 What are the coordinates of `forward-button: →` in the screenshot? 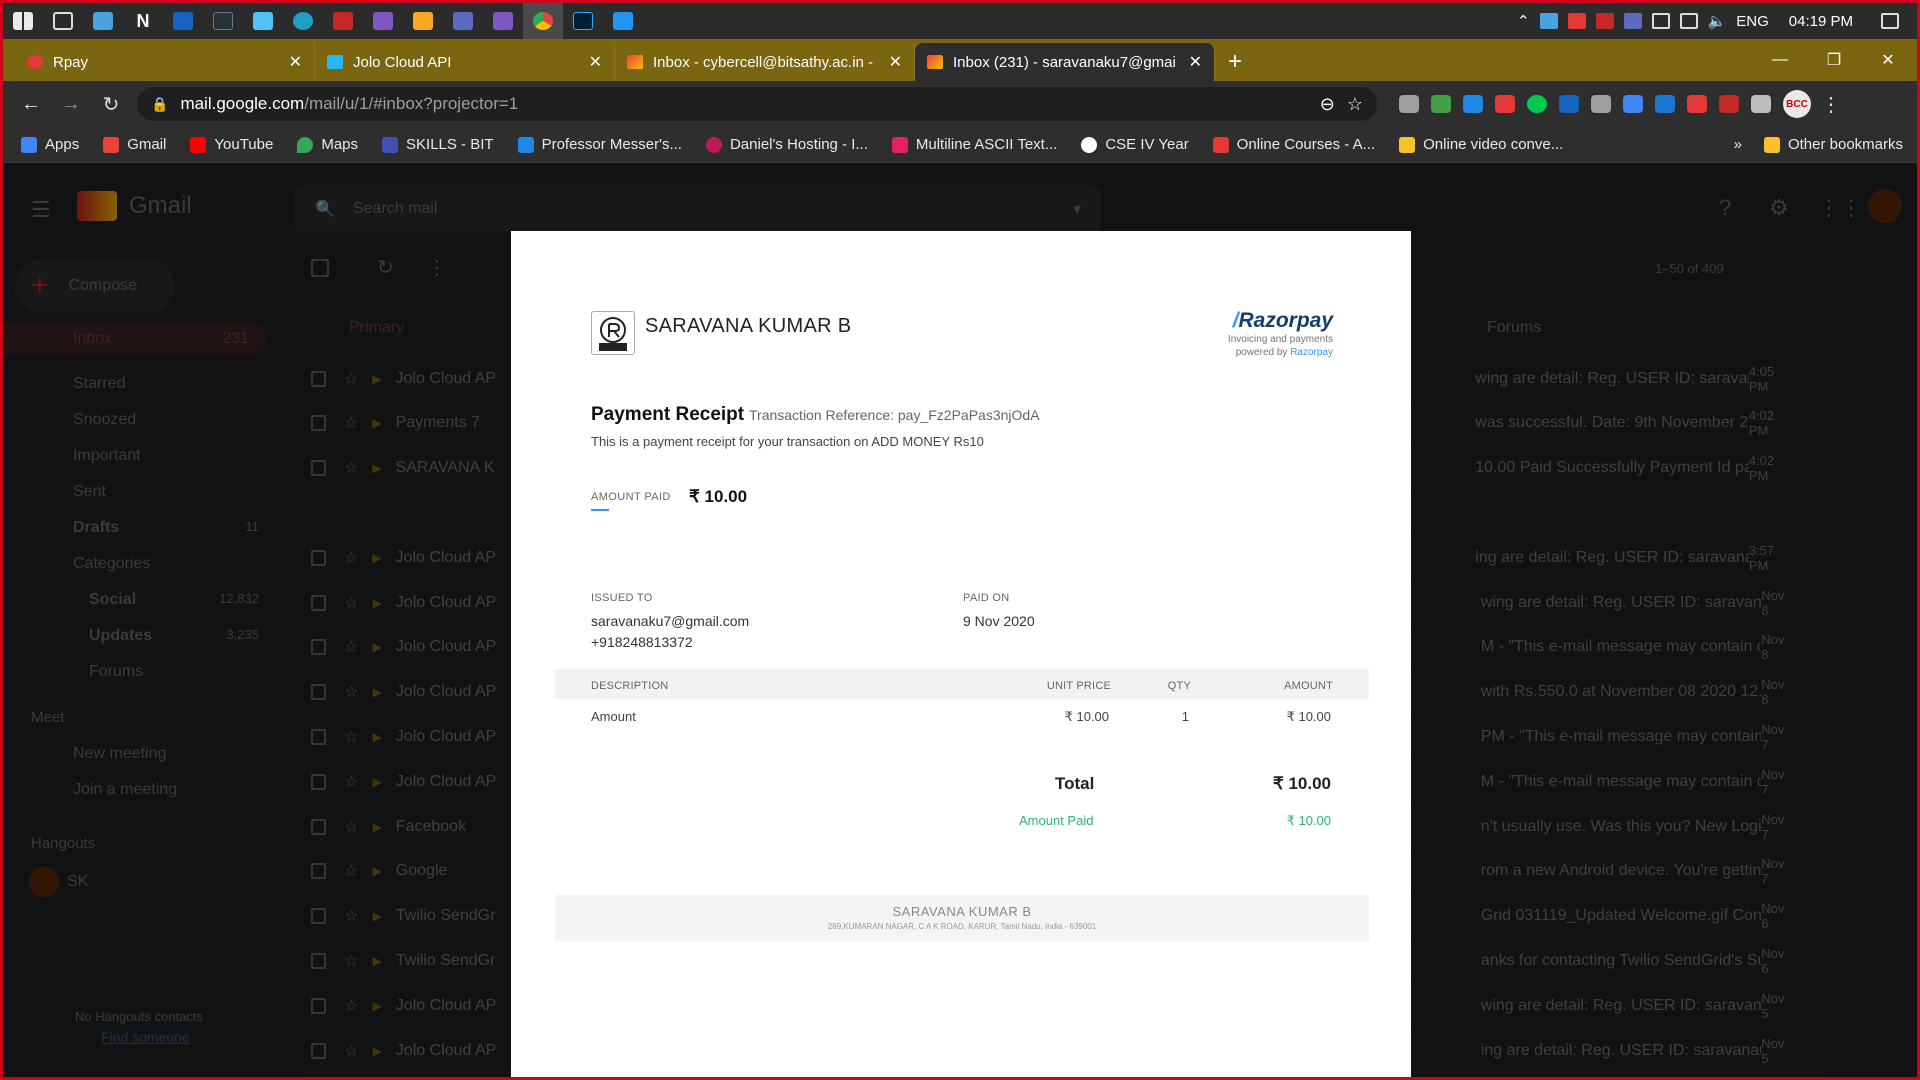 It's located at (71, 104).